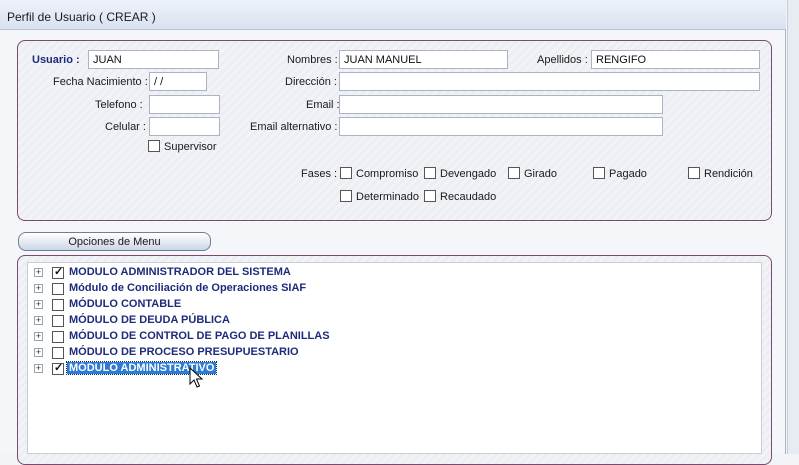 The height and width of the screenshot is (465, 799). What do you see at coordinates (119, 105) in the screenshot?
I see `telefono-label: Telefono :` at bounding box center [119, 105].